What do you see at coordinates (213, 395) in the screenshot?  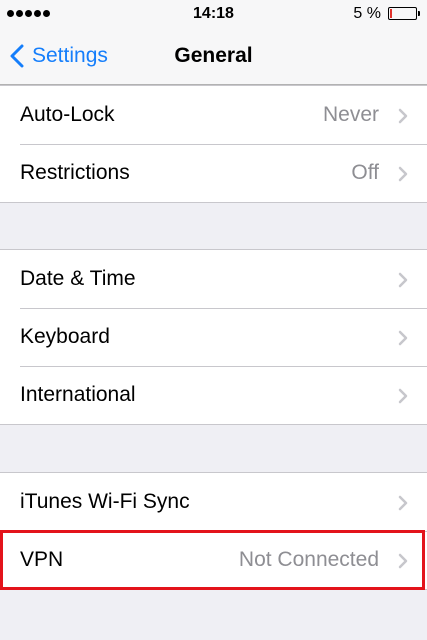 I see `international-row: International` at bounding box center [213, 395].